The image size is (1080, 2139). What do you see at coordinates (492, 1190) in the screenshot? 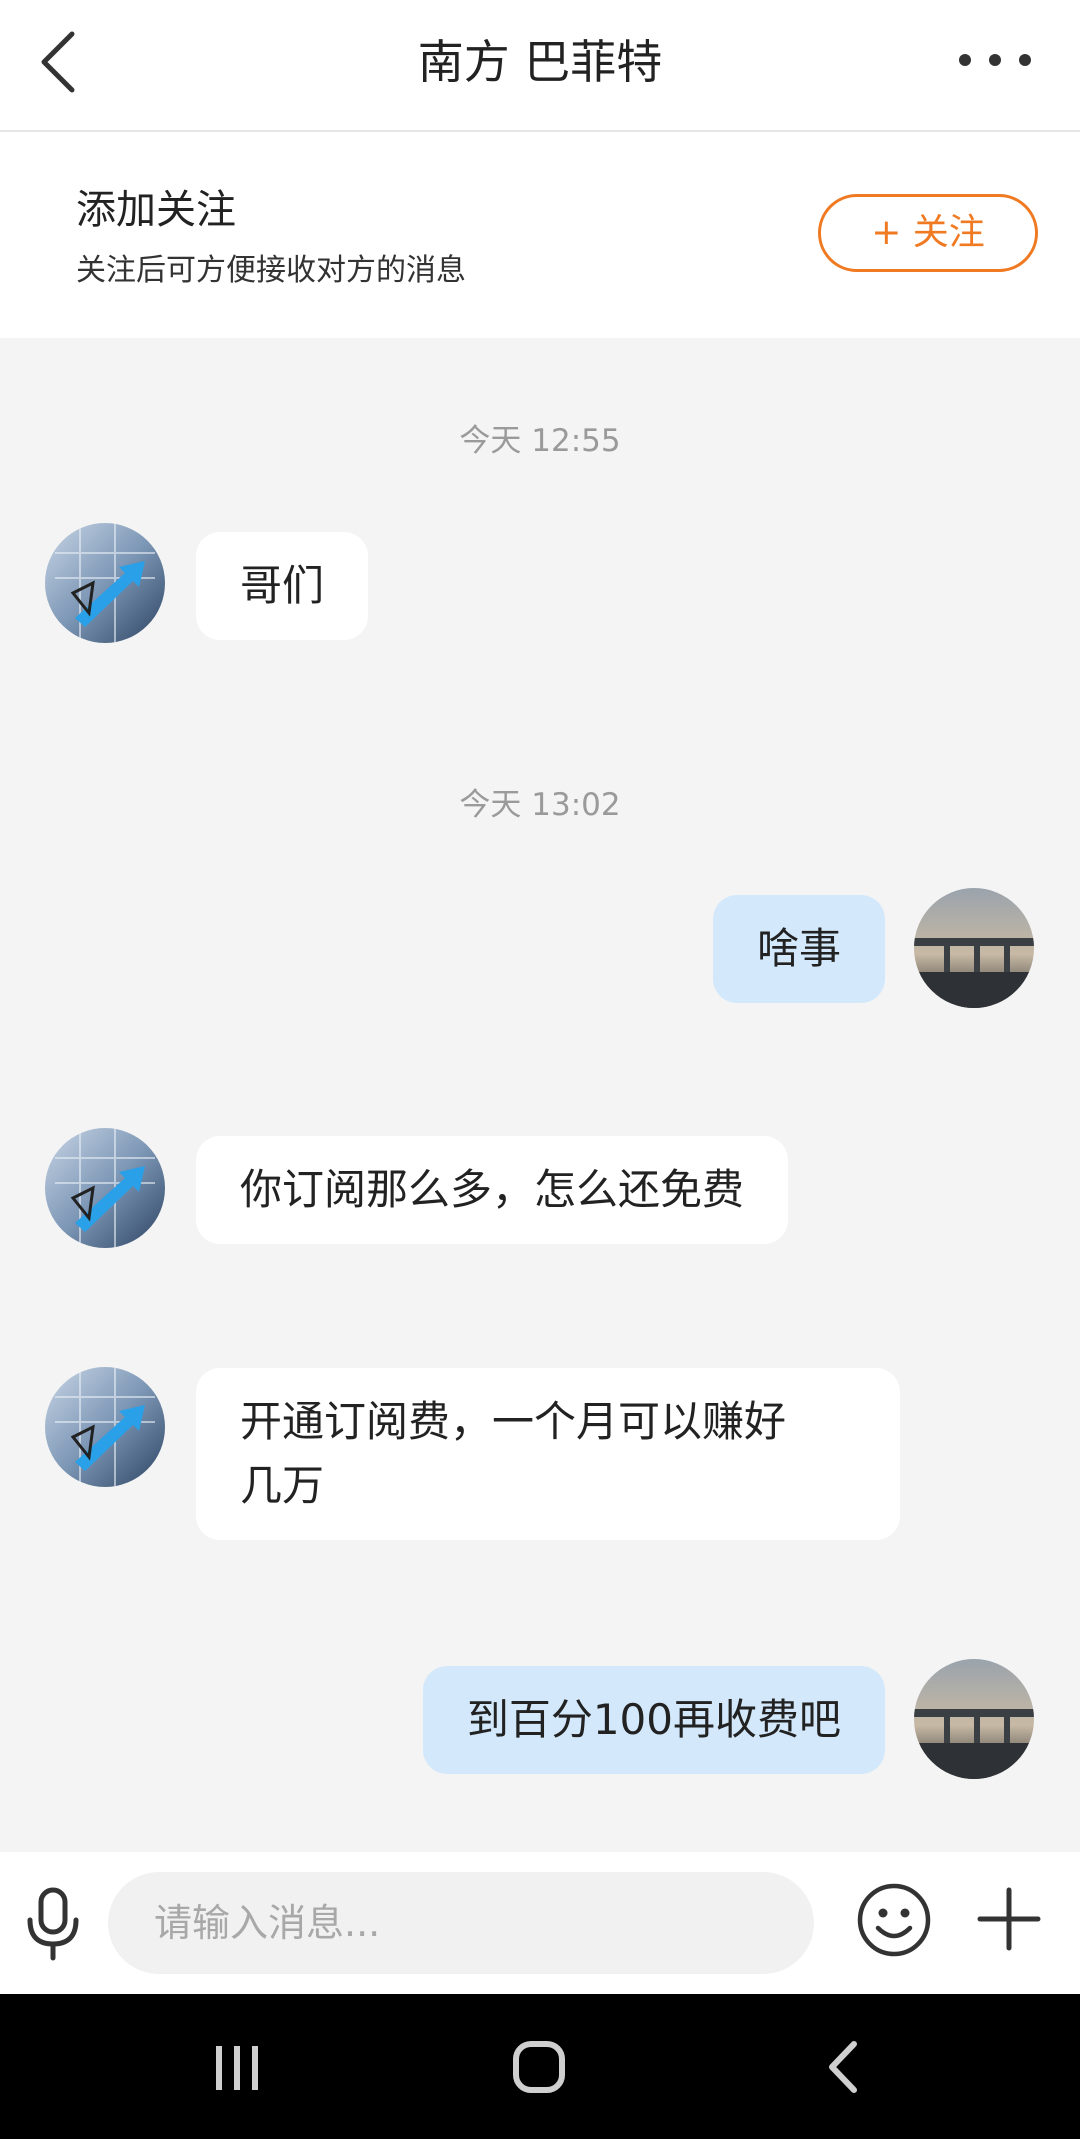
I see `incoming-message-bubble: 你订阅那么多，怎么还免费` at bounding box center [492, 1190].